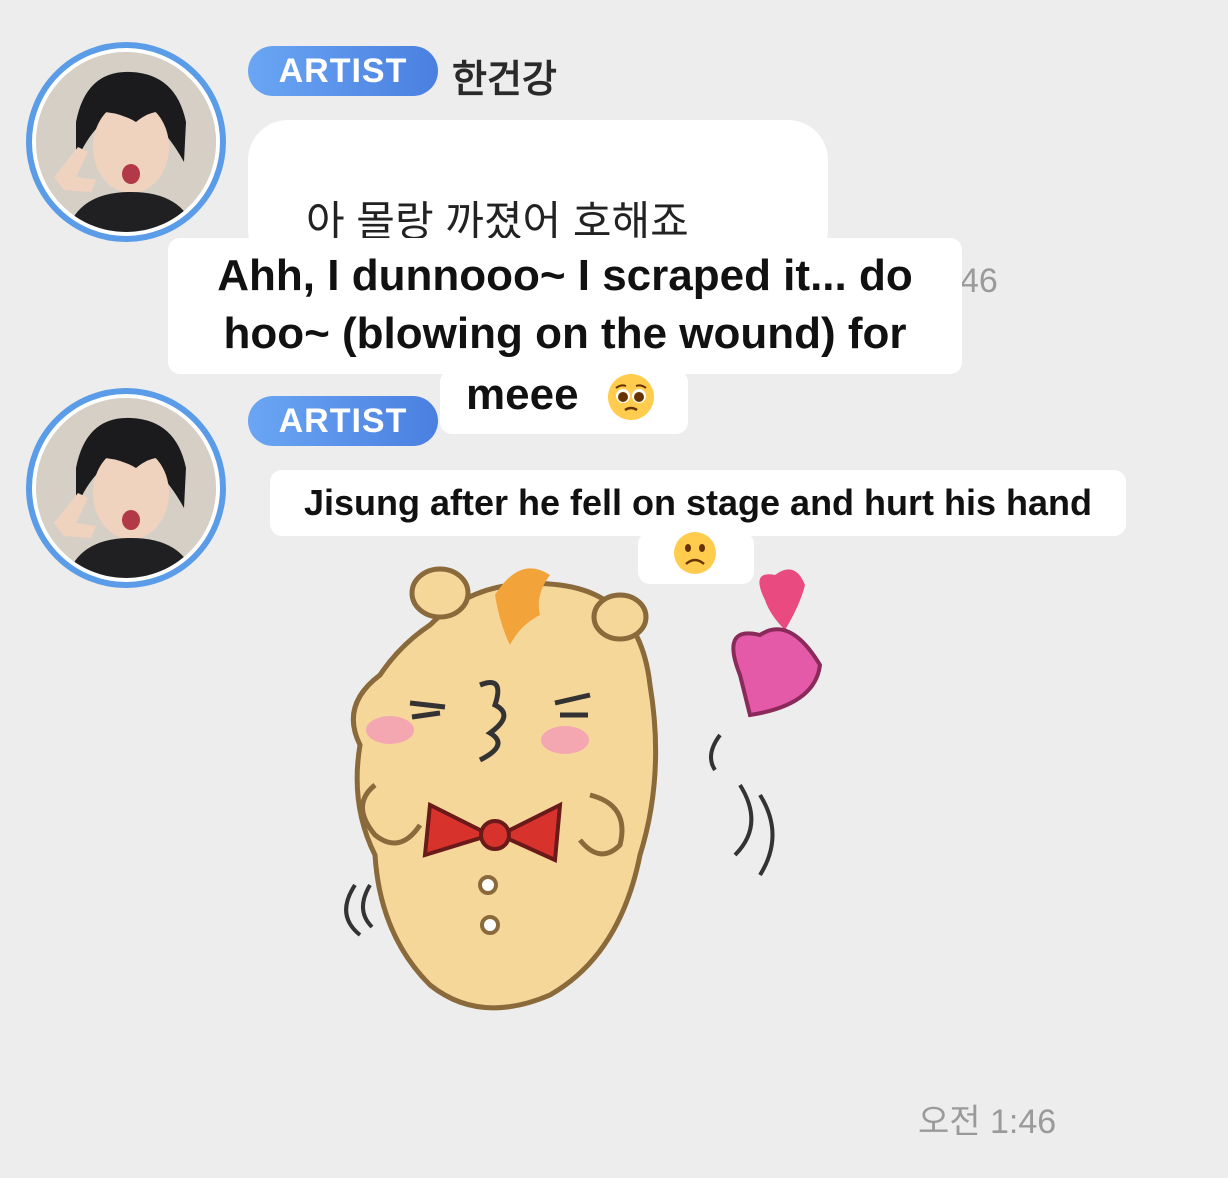 The image size is (1228, 1178). What do you see at coordinates (504, 795) in the screenshot?
I see `hamster-body` at bounding box center [504, 795].